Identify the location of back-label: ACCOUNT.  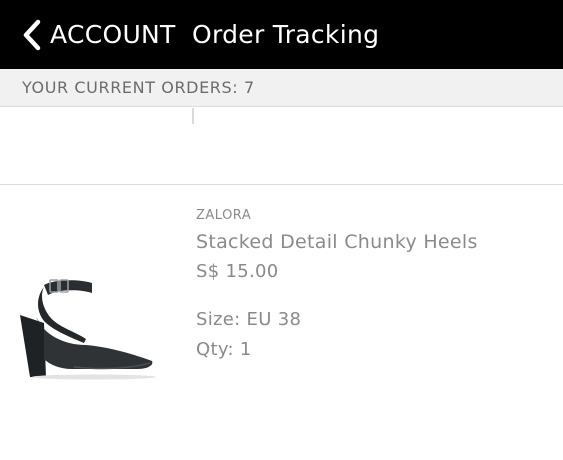
(113, 34).